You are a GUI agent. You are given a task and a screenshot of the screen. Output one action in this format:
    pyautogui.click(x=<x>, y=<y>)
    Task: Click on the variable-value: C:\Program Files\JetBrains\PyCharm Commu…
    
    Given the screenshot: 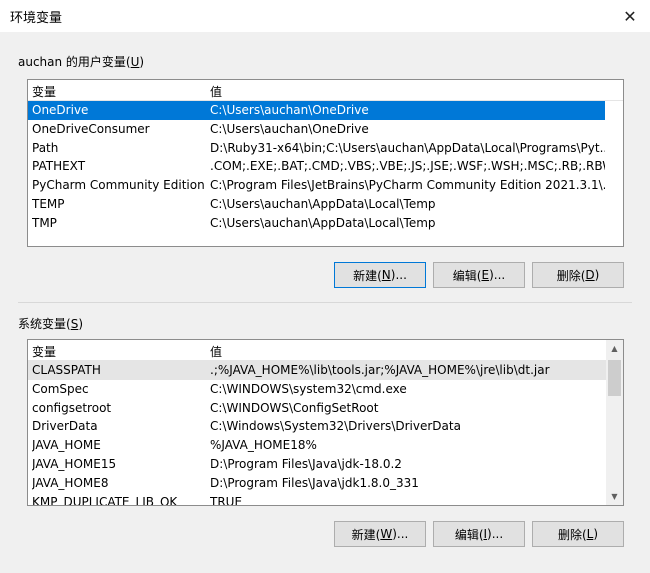 What is the action you would take?
    pyautogui.click(x=407, y=185)
    